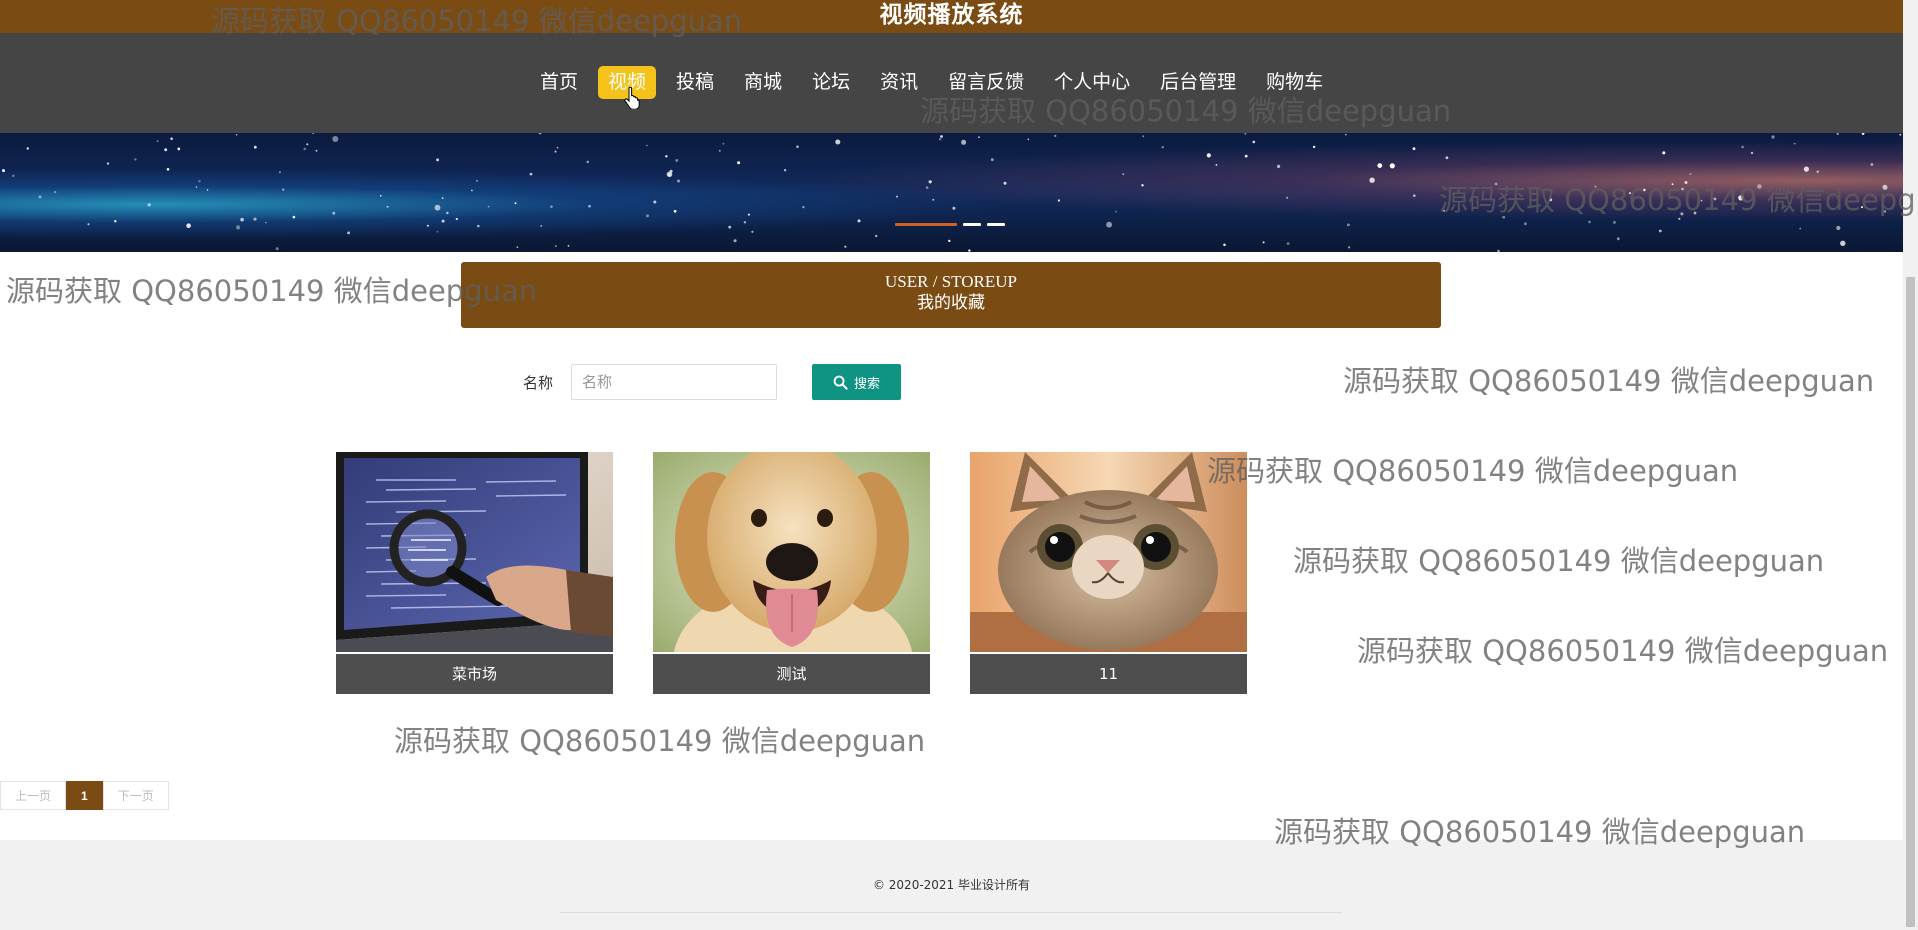 The image size is (1918, 930). I want to click on card-title: 菜市场, so click(474, 674).